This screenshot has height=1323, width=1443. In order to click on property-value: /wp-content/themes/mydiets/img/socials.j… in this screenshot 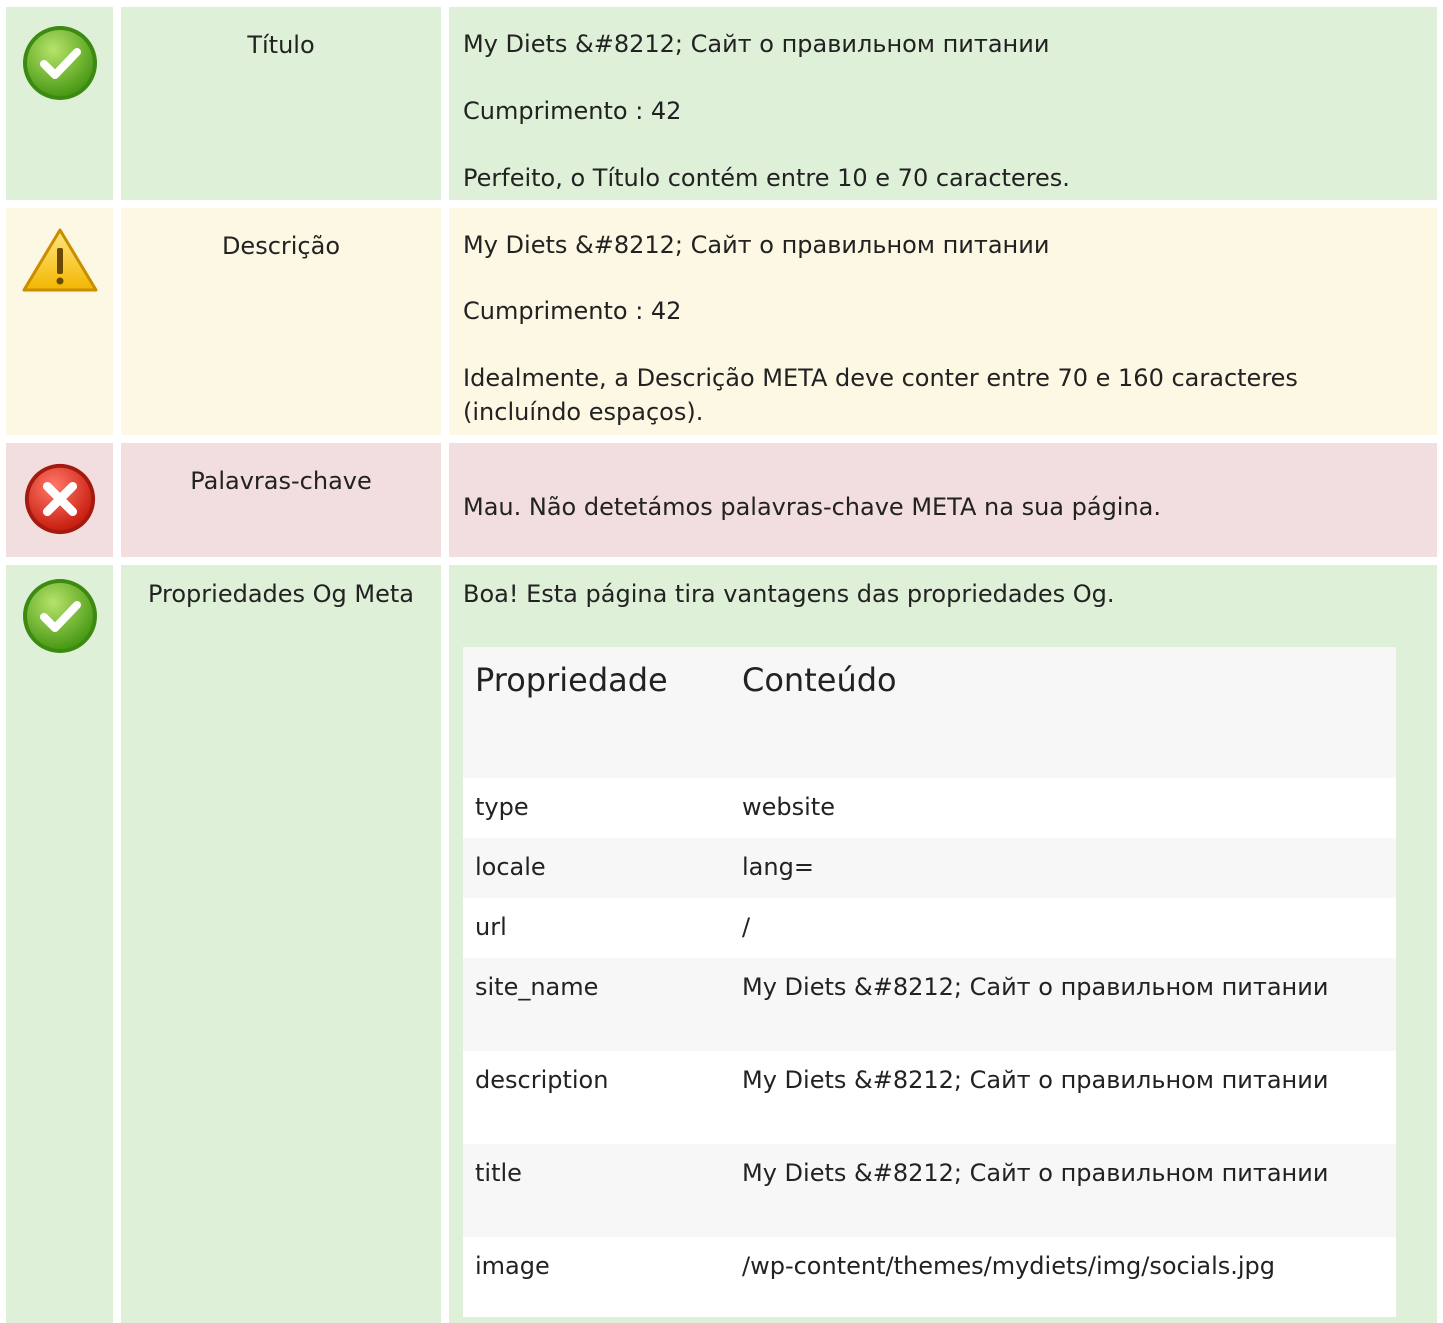, I will do `click(1009, 1266)`.